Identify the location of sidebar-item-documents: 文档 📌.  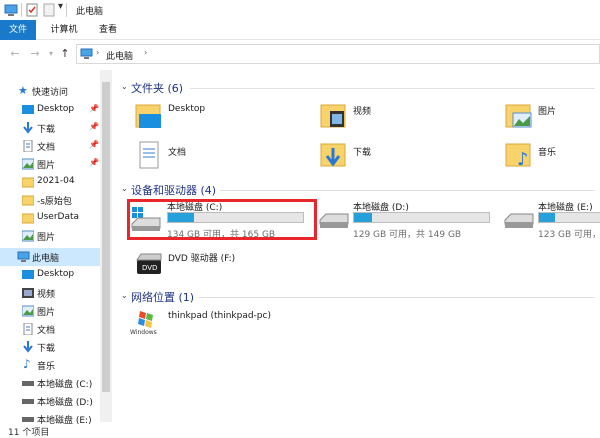
(50, 146).